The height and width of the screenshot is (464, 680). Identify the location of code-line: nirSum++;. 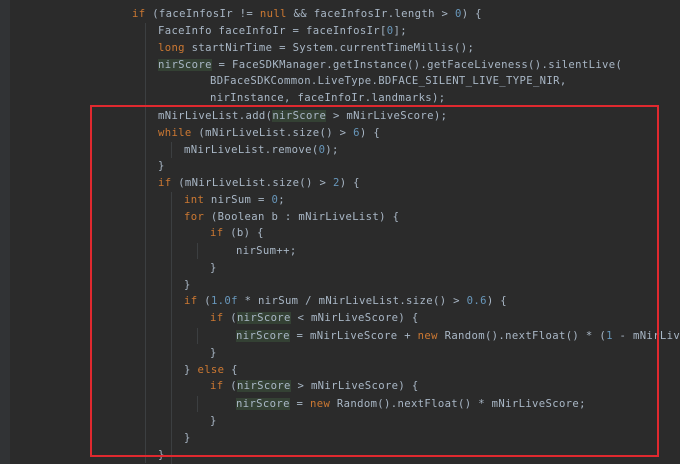
(266, 251).